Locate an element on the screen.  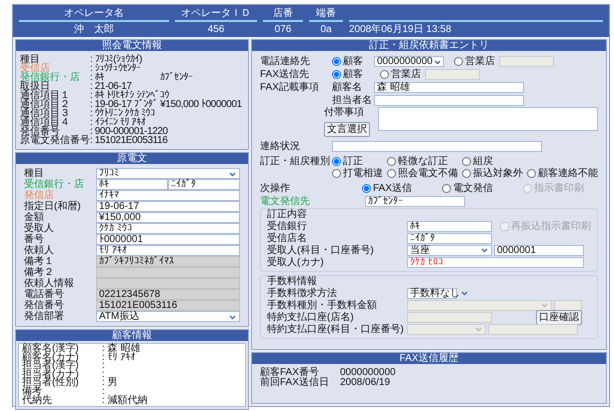
header-value: 0a is located at coordinates (326, 29).